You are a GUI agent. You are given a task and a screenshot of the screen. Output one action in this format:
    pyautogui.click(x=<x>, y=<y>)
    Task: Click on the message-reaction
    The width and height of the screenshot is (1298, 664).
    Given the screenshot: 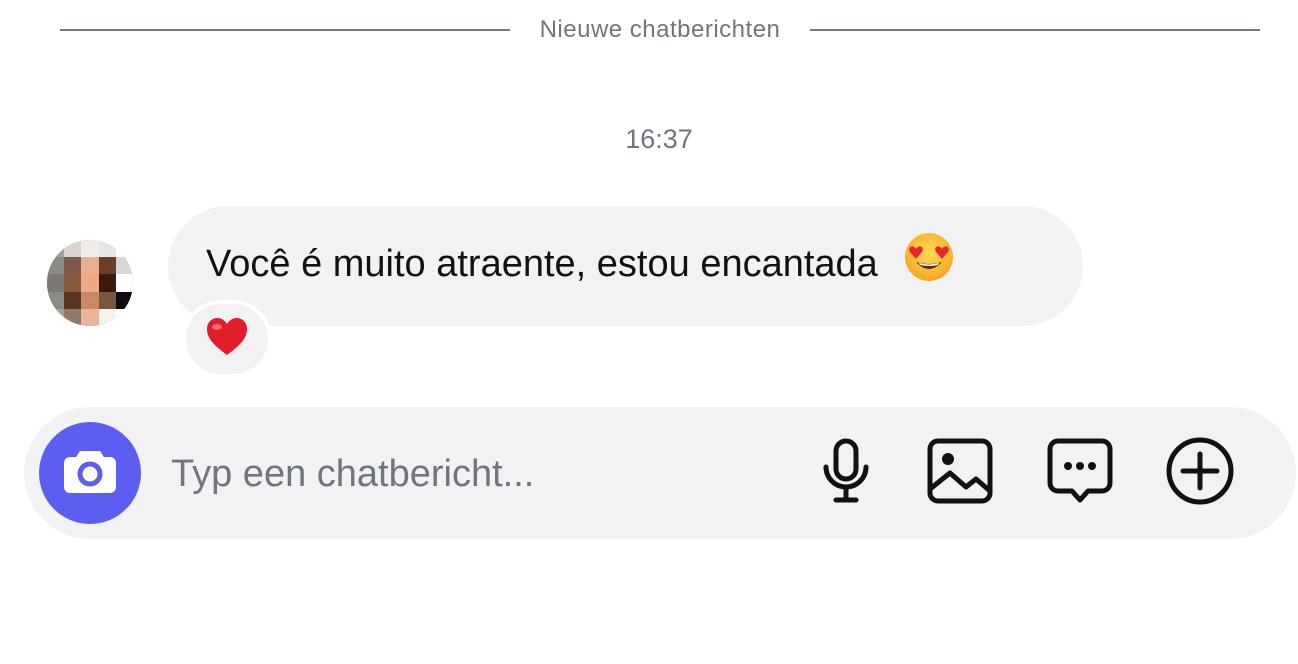 What is the action you would take?
    pyautogui.click(x=227, y=339)
    